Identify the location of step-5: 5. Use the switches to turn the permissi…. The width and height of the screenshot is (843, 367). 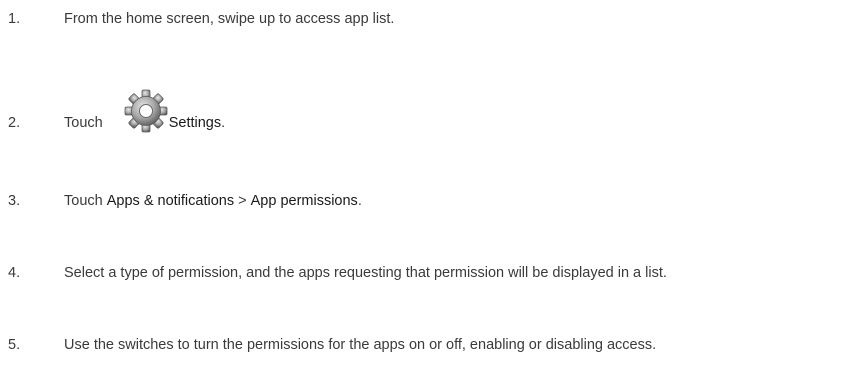
(421, 345).